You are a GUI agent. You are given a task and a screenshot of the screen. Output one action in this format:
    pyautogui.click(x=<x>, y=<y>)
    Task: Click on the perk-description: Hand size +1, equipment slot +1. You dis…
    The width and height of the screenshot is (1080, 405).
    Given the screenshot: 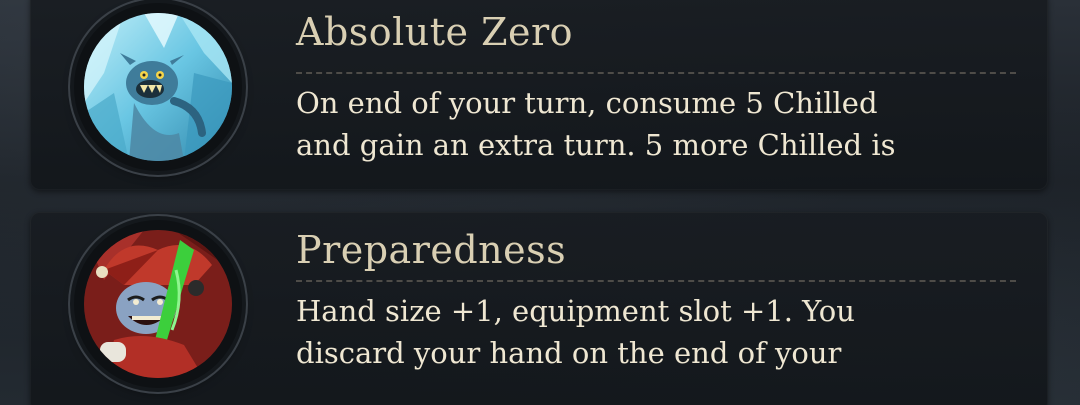 What is the action you would take?
    pyautogui.click(x=666, y=332)
    